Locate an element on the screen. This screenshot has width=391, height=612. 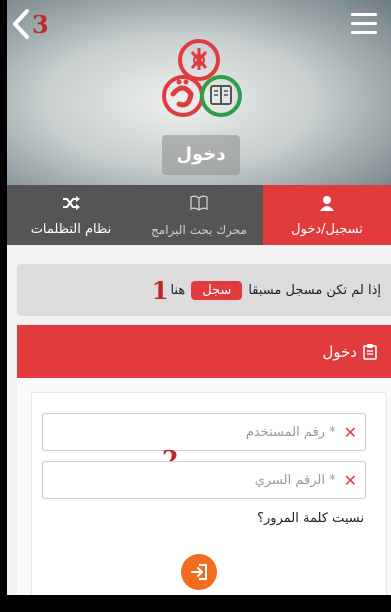
logo-icon is located at coordinates (202, 78).